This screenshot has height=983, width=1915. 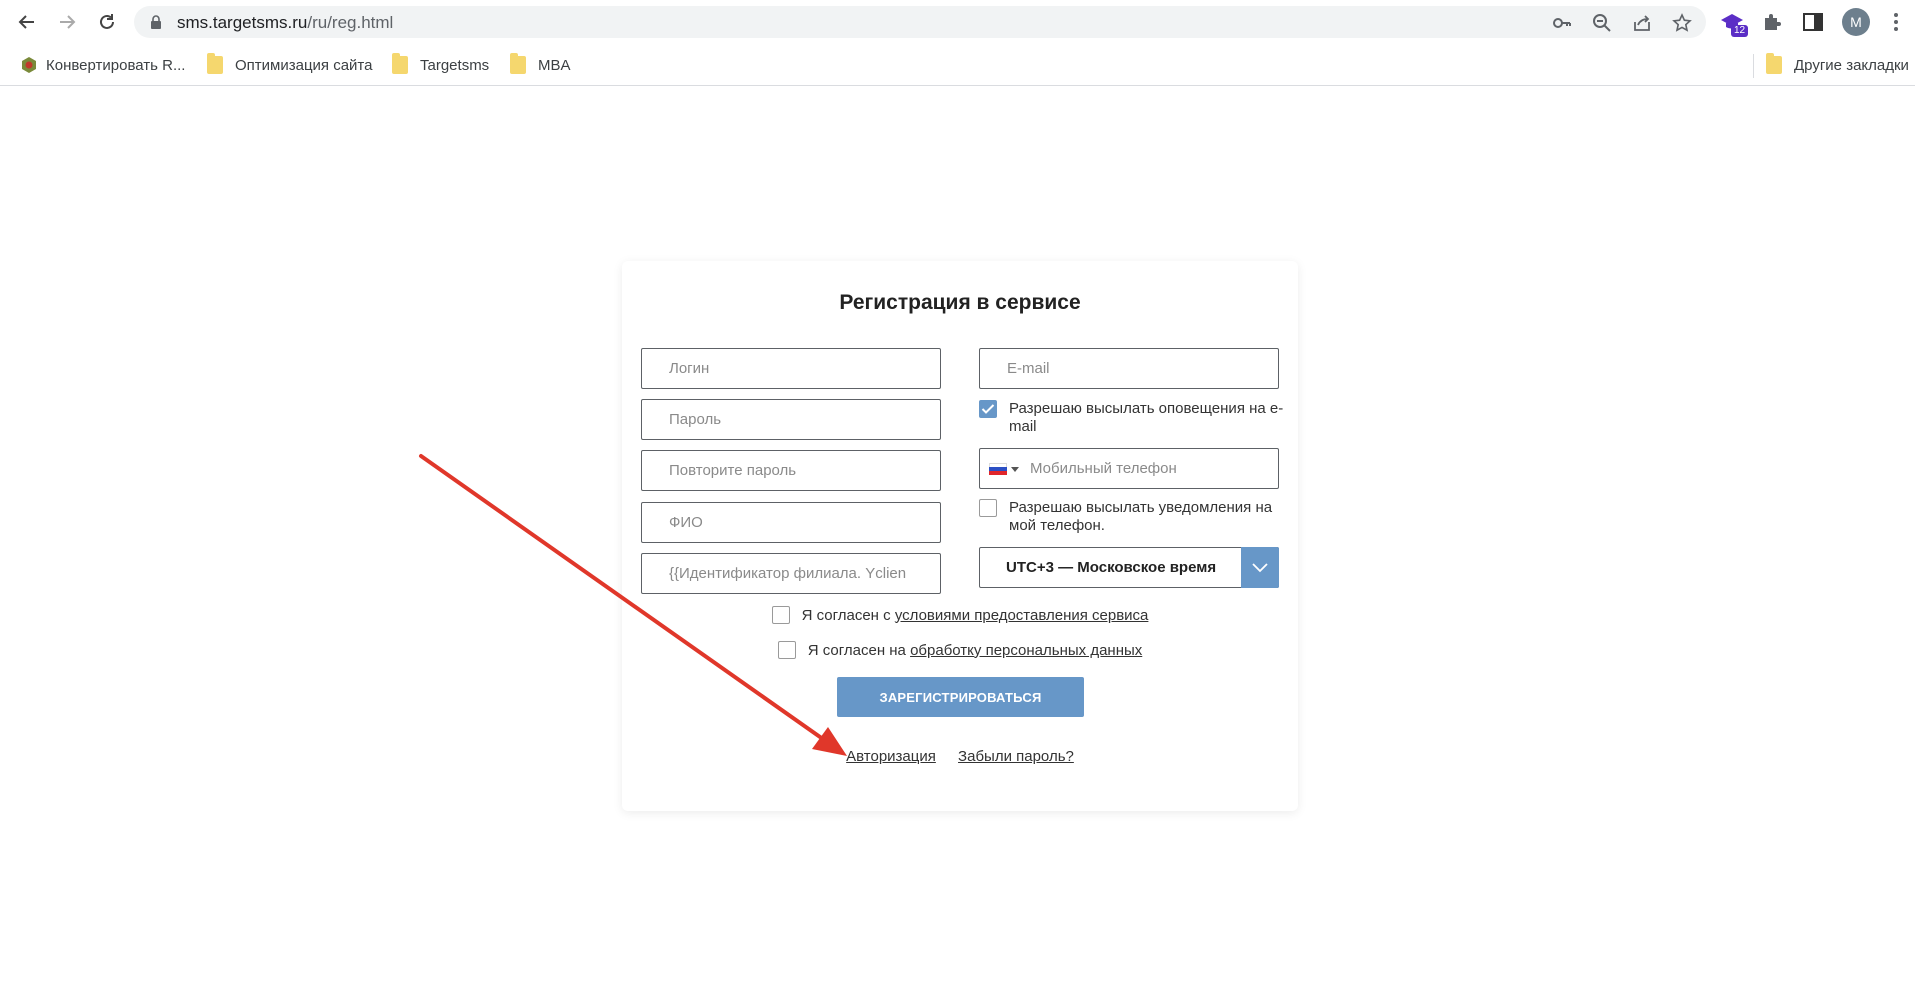 What do you see at coordinates (998, 469) in the screenshot?
I see `russia-flag-icon` at bounding box center [998, 469].